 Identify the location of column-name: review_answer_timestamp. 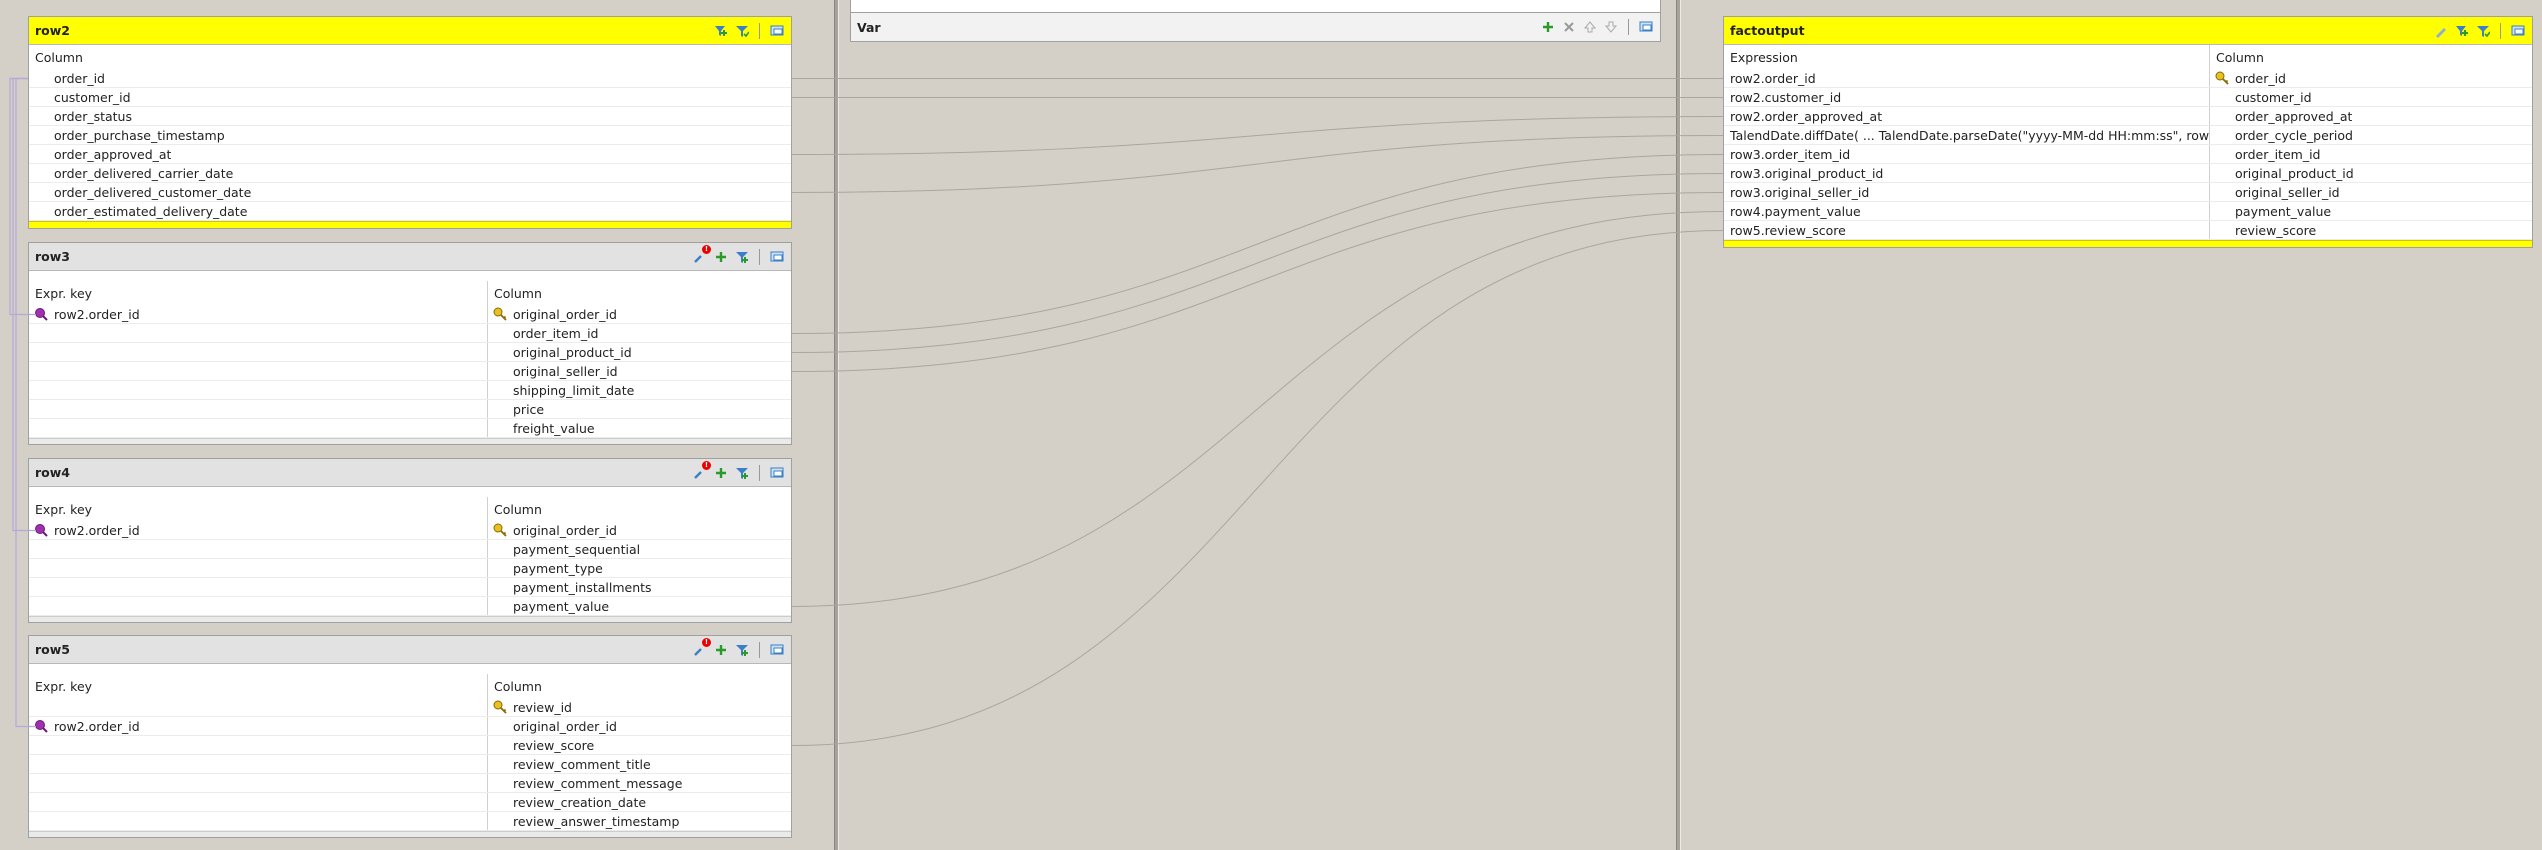
(583, 821).